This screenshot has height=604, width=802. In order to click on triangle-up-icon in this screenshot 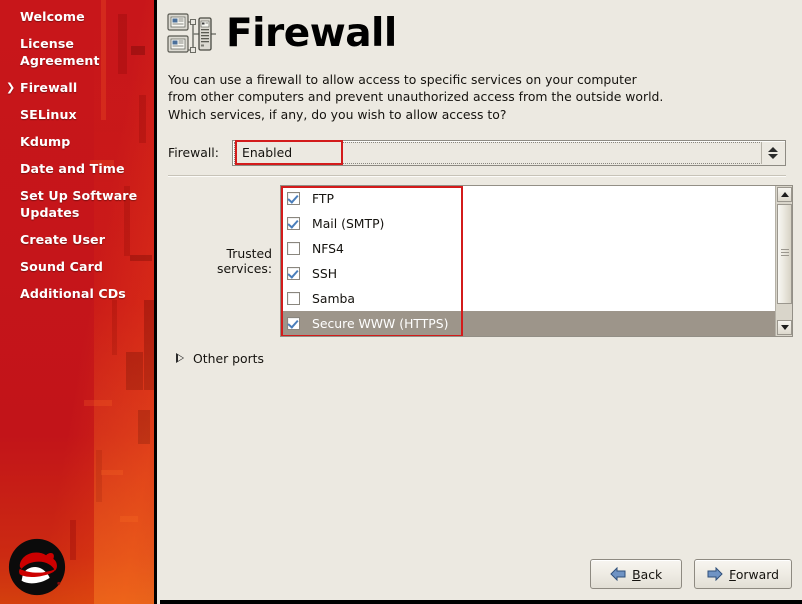, I will do `click(784, 194)`.